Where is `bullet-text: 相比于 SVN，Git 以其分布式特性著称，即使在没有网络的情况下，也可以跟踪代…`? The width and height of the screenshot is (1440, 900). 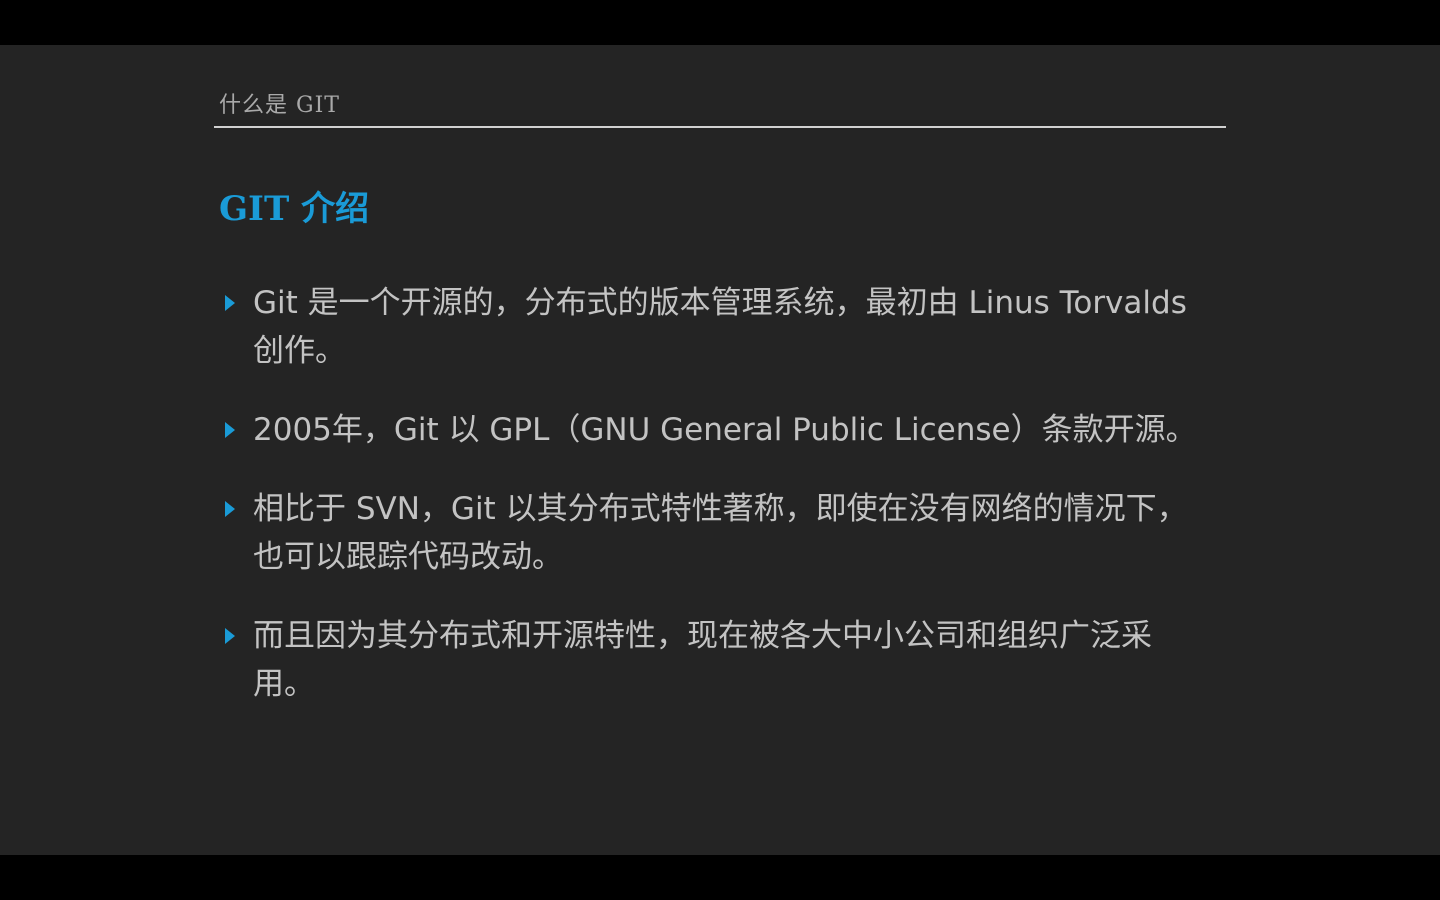
bullet-text: 相比于 SVN，Git 以其分布式特性著称，即使在没有网络的情况下，也可以跟踪代… is located at coordinates (720, 533).